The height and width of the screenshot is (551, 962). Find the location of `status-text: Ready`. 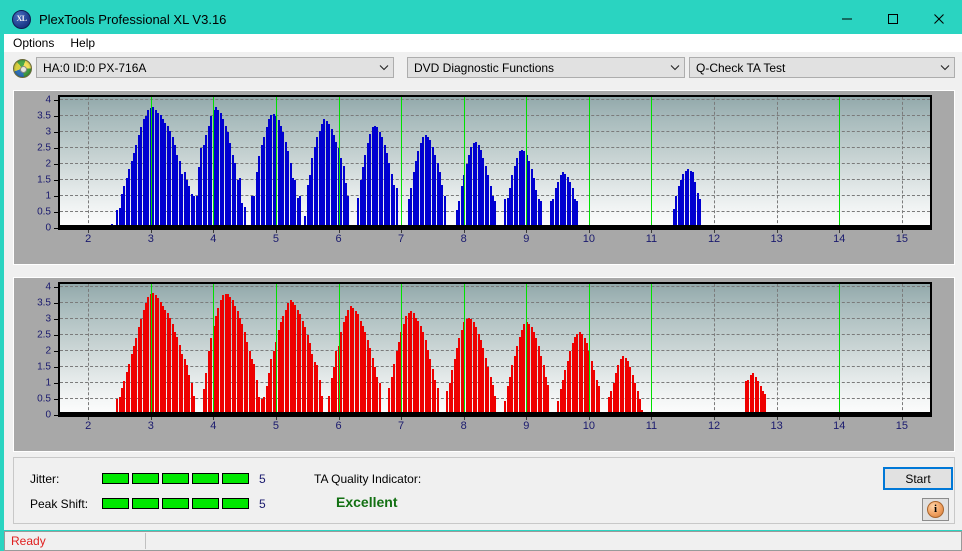

status-text: Ready is located at coordinates (28, 541).